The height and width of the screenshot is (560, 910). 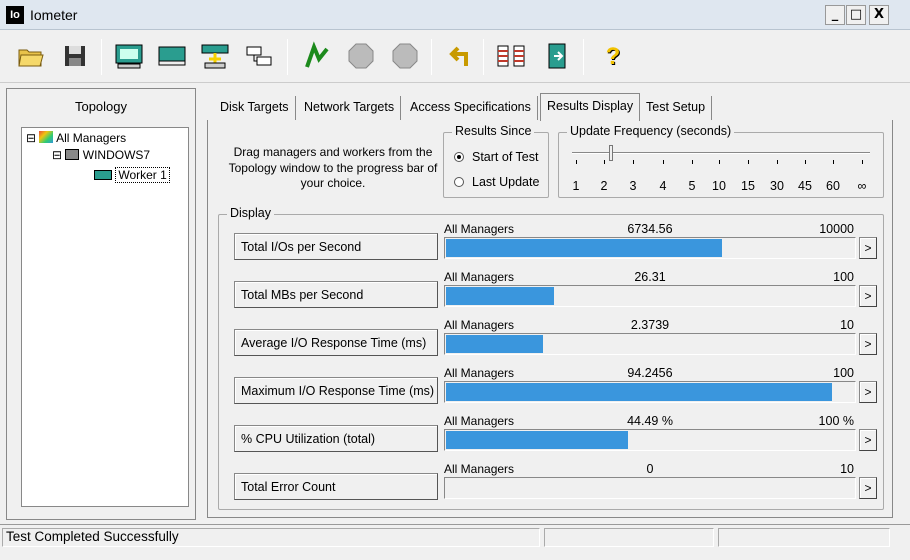 What do you see at coordinates (650, 421) in the screenshot?
I see `metric-value: 44.49 %` at bounding box center [650, 421].